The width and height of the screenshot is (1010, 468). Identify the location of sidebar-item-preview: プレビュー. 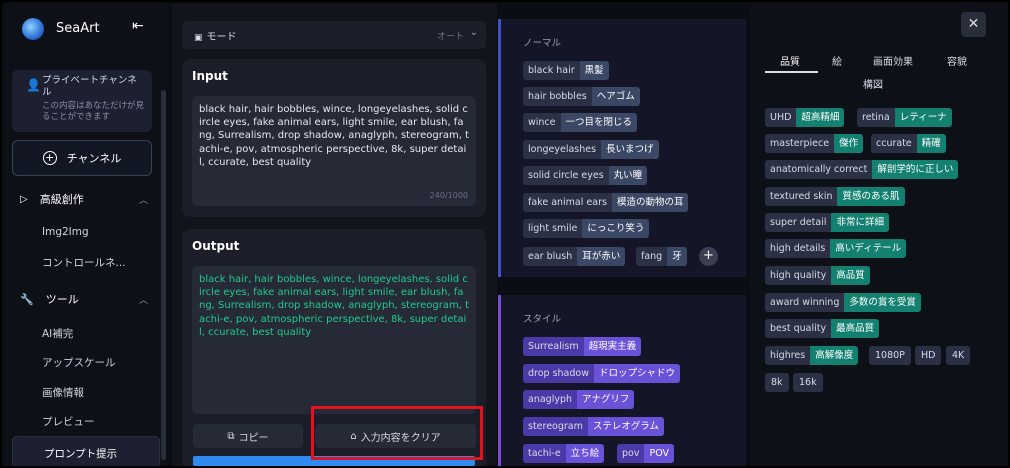
(68, 421).